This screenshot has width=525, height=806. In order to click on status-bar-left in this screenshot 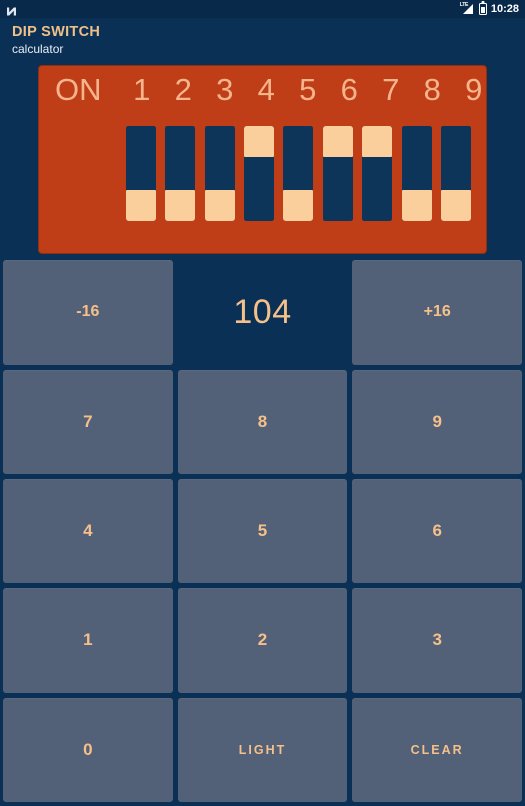, I will do `click(11, 9)`.